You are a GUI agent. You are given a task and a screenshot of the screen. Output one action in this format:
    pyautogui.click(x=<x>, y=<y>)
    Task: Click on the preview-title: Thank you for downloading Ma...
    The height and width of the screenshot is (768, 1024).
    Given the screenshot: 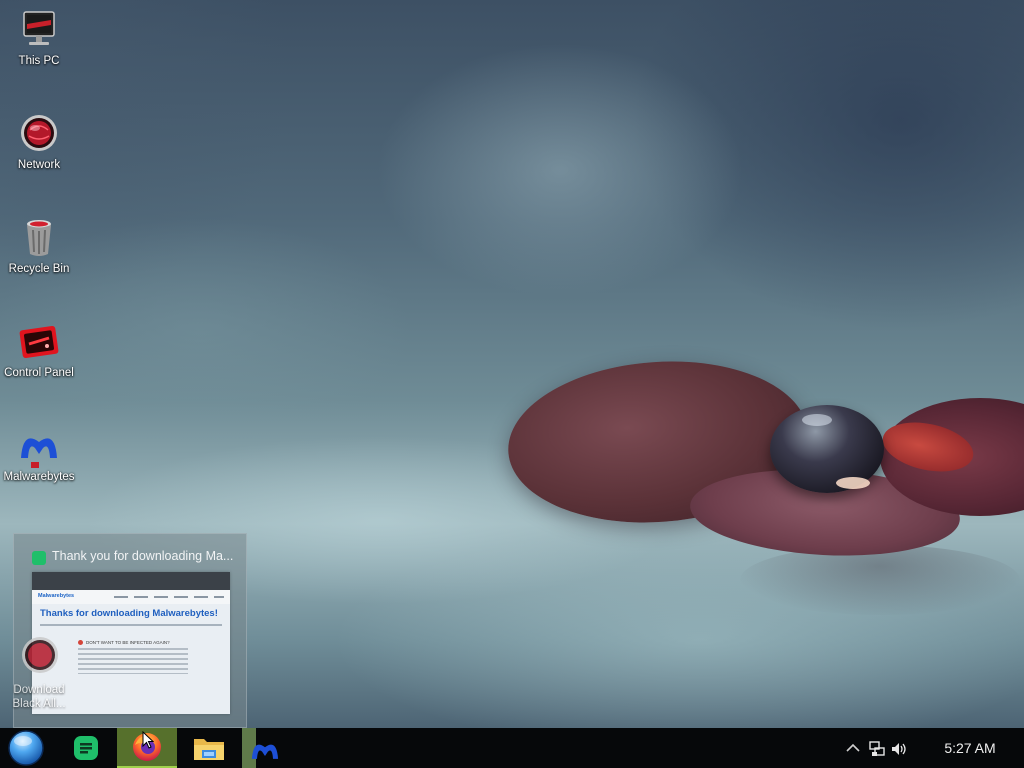 What is the action you would take?
    pyautogui.click(x=143, y=556)
    